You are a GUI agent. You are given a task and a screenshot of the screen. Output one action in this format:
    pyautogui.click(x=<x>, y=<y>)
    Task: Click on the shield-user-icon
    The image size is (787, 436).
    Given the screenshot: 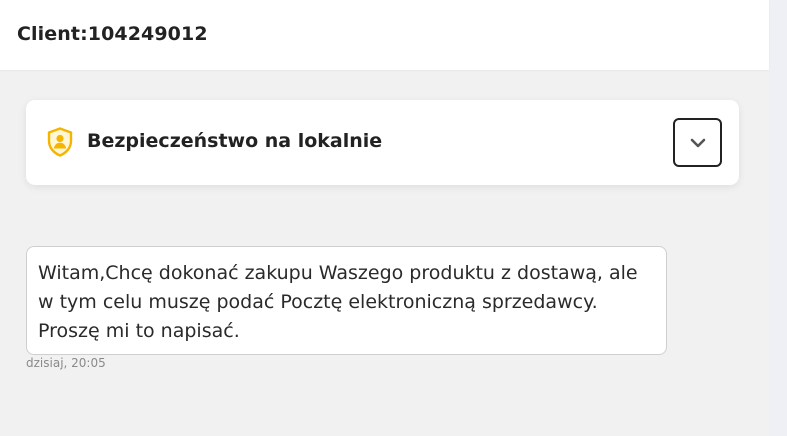 What is the action you would take?
    pyautogui.click(x=60, y=142)
    